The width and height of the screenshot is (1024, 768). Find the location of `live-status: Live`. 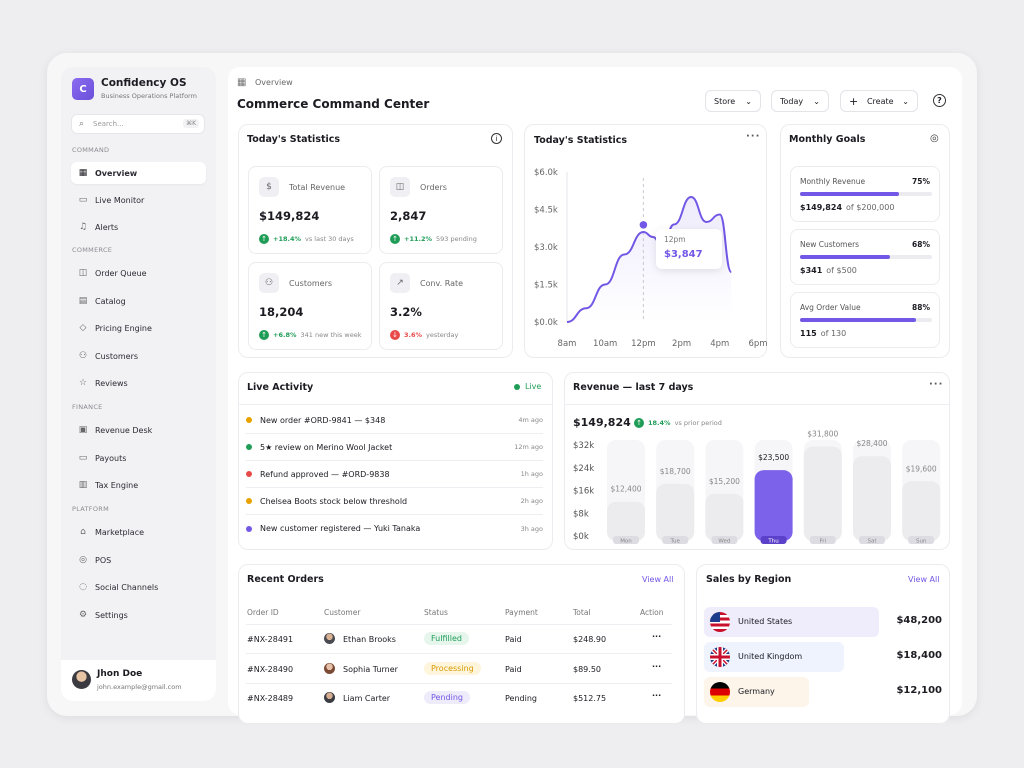

live-status: Live is located at coordinates (527, 386).